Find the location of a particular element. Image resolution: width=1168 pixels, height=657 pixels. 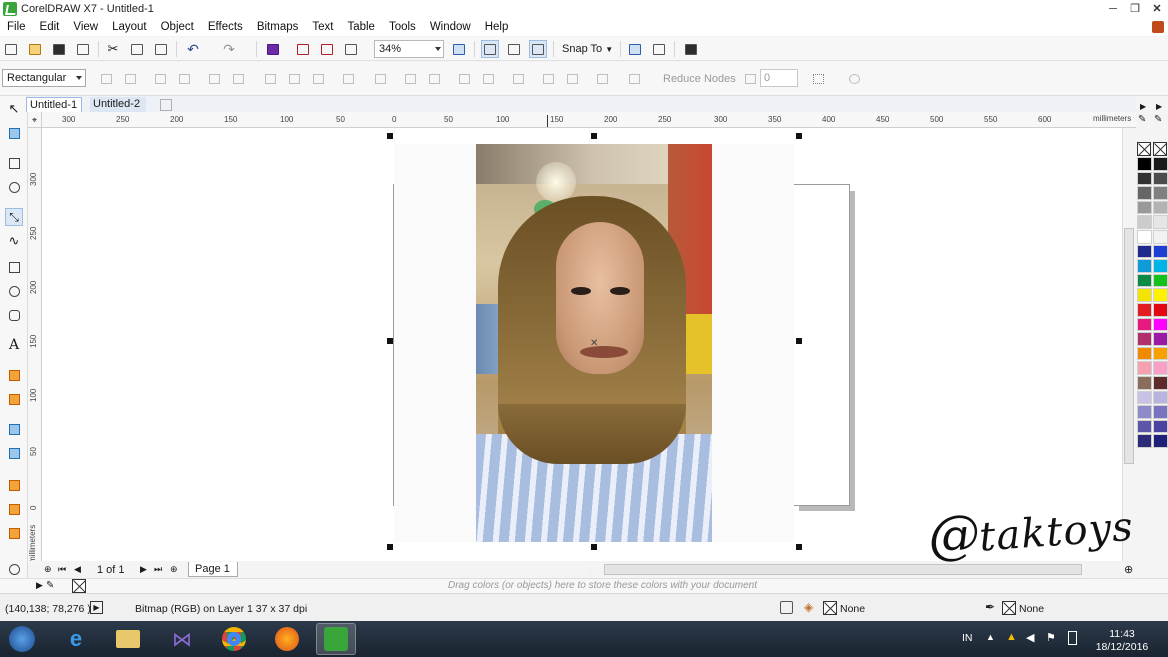

no-outline-swatch is located at coordinates (1160, 149).